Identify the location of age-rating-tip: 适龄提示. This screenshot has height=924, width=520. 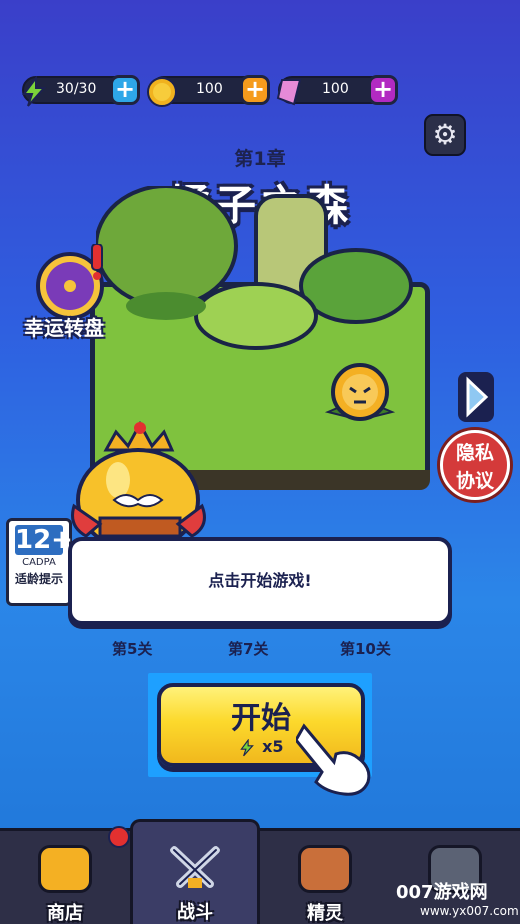
(38, 579).